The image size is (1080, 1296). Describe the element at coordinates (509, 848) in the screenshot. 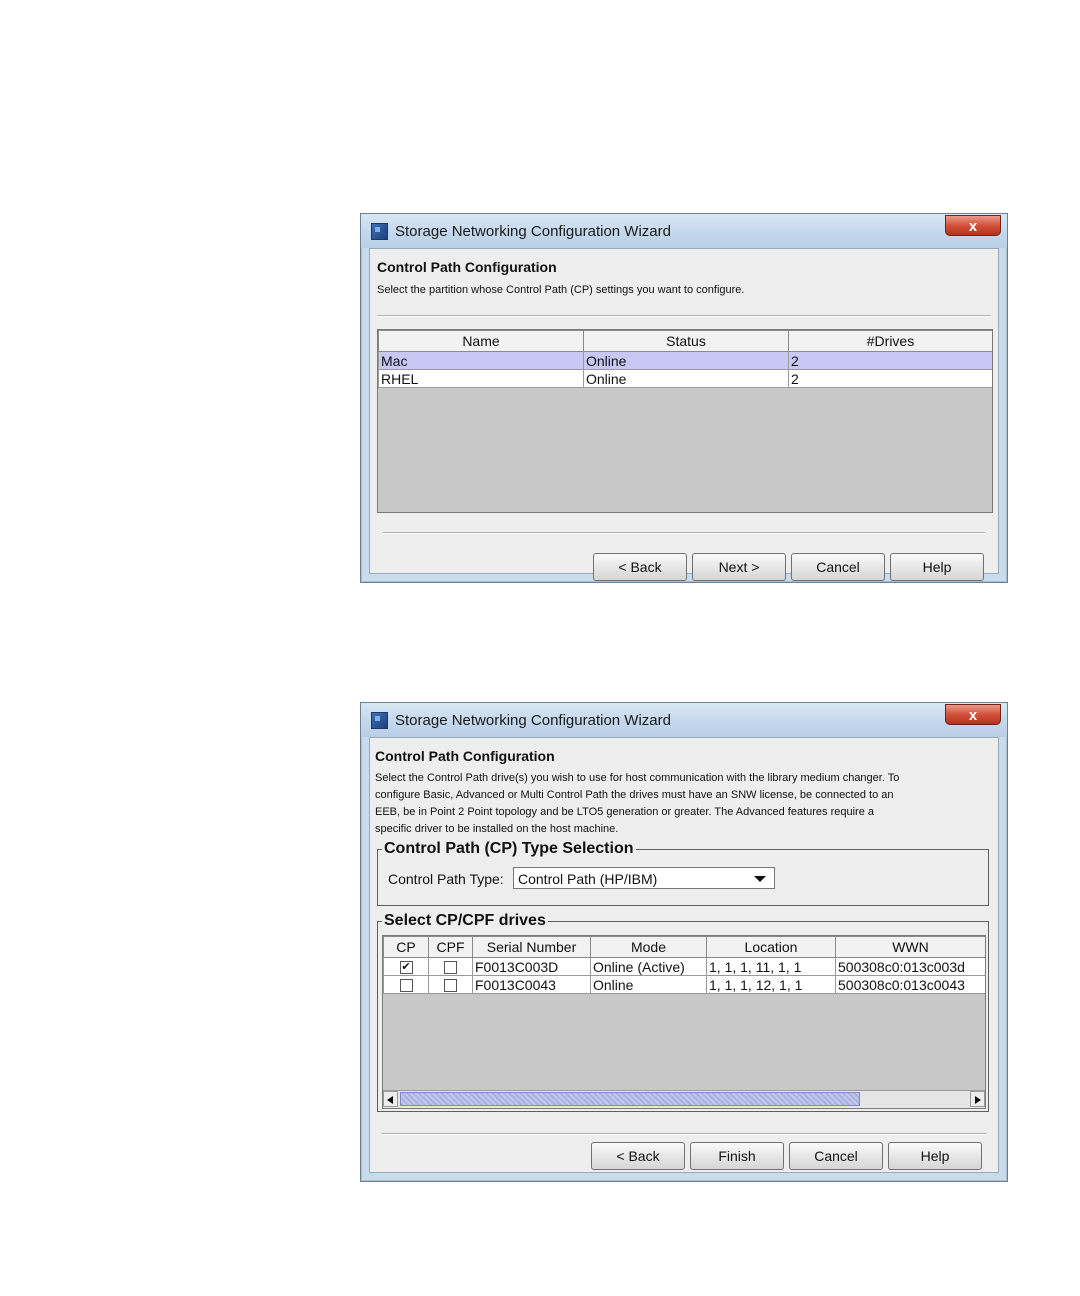

I see `cp-type-legend: Control Path (CP) Type Selection` at that location.